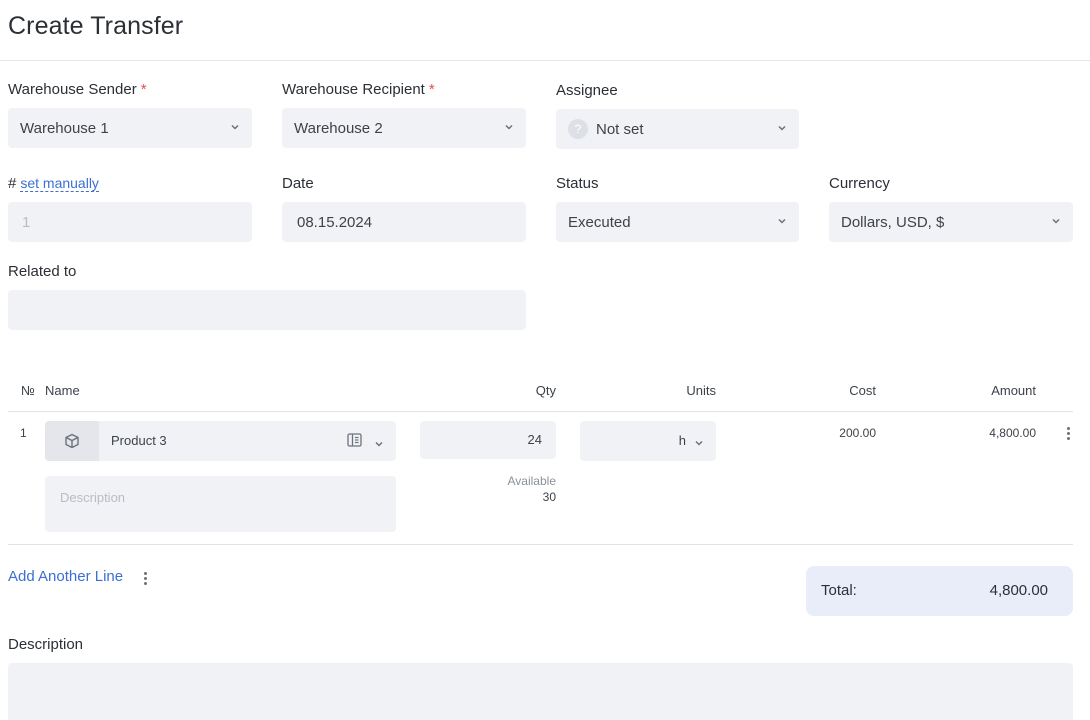 Image resolution: width=1090 pixels, height=720 pixels. What do you see at coordinates (46, 644) in the screenshot?
I see `description-label: Description` at bounding box center [46, 644].